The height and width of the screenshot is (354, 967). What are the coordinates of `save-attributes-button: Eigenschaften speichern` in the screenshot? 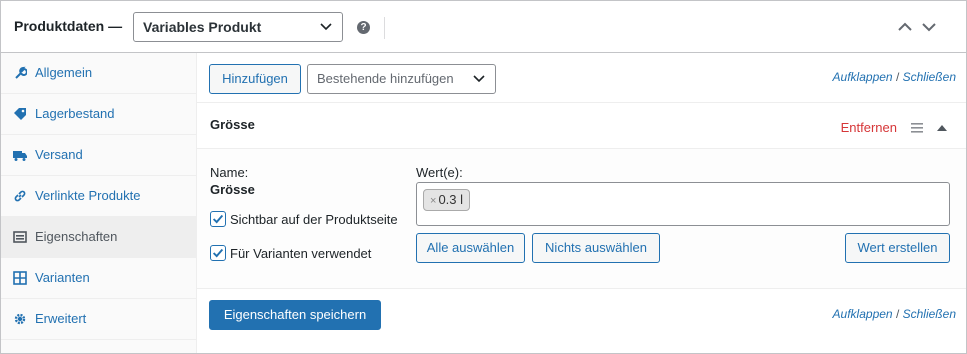 It's located at (295, 315).